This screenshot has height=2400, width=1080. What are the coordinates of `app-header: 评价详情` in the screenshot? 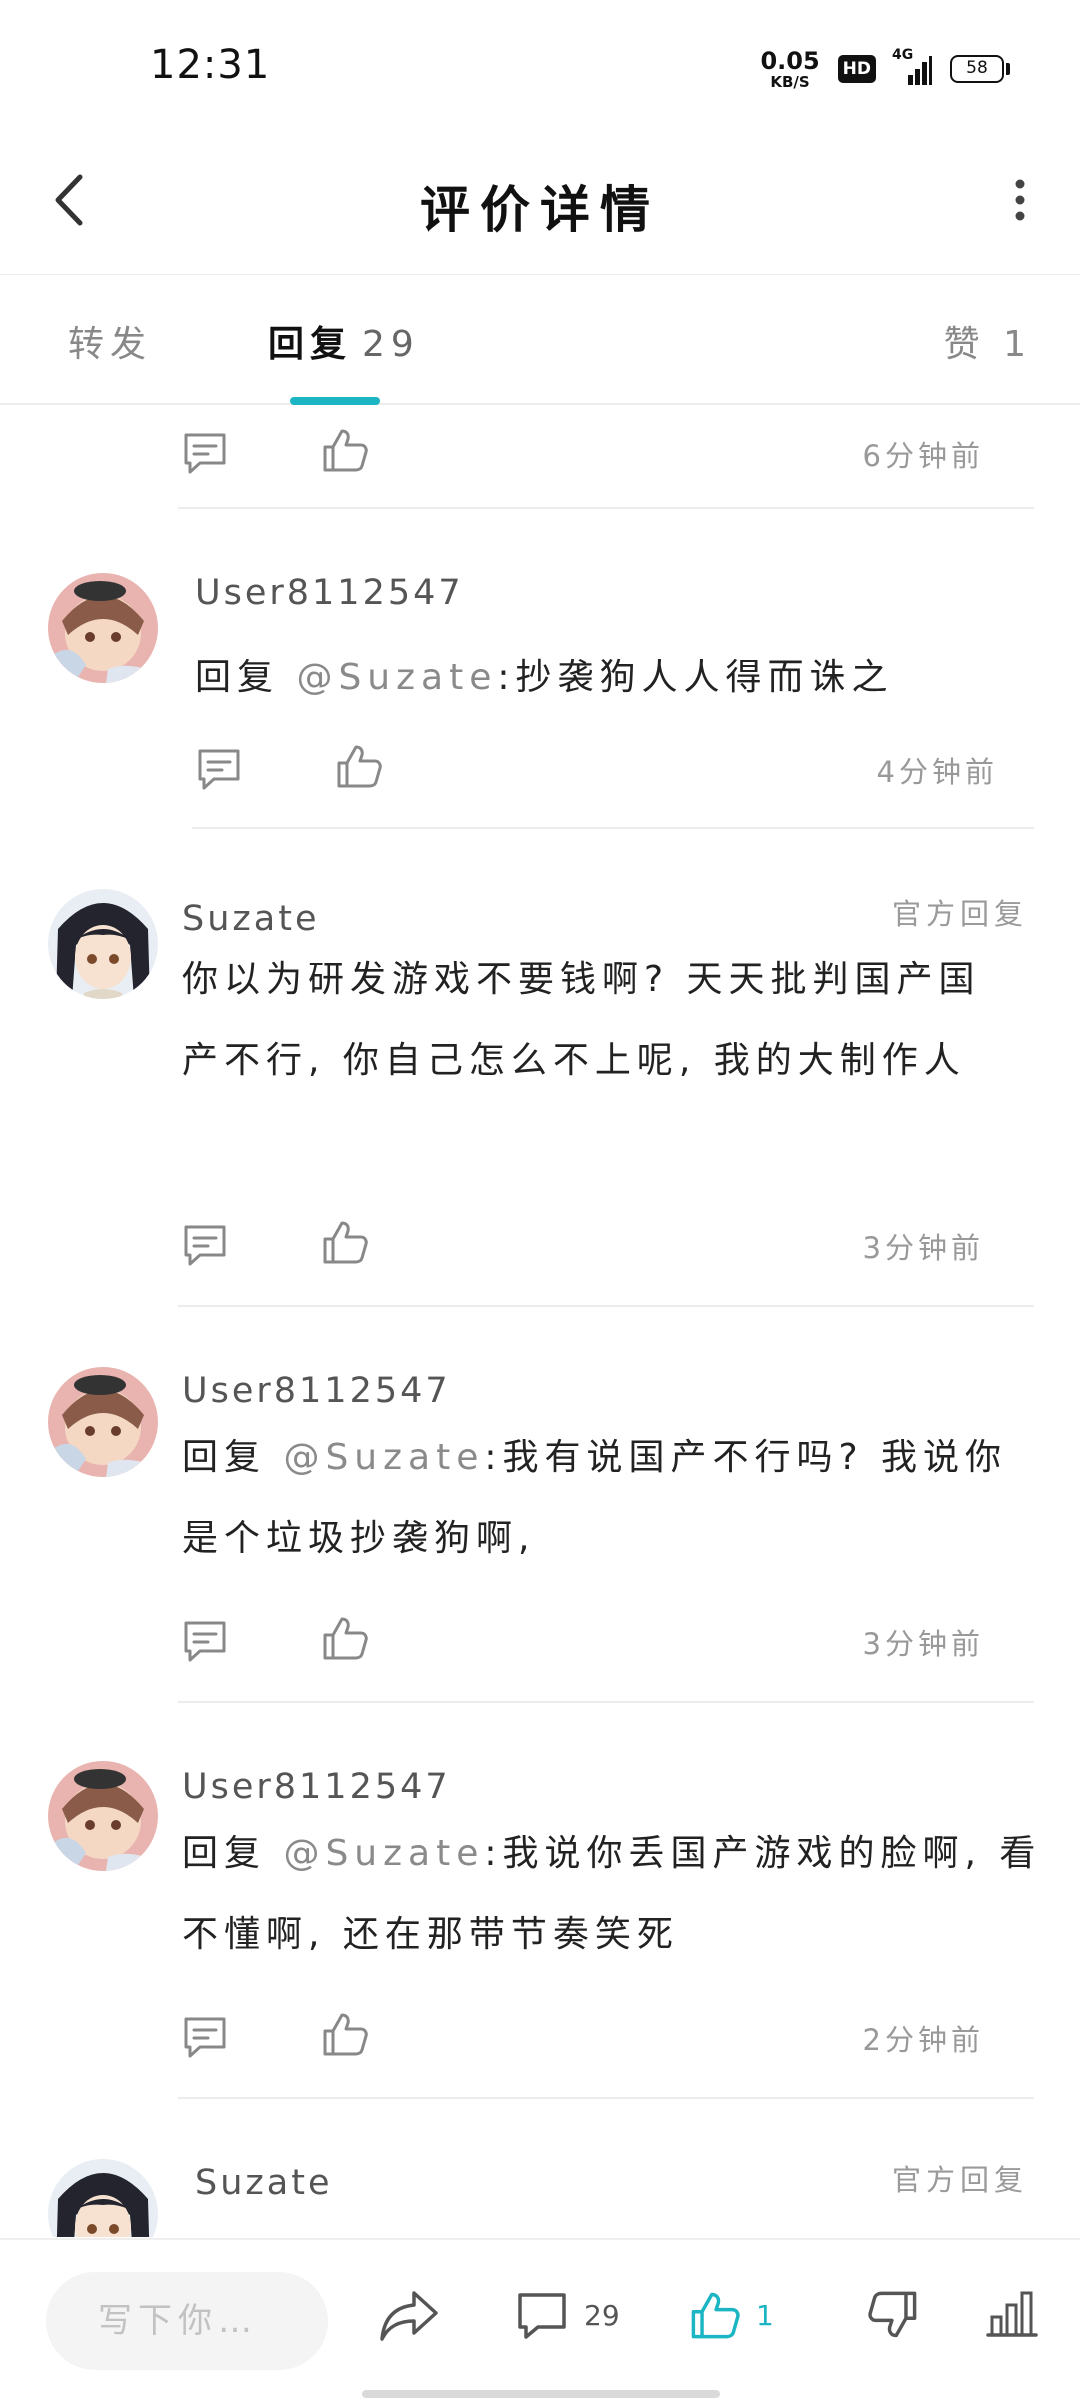 It's located at (540, 202).